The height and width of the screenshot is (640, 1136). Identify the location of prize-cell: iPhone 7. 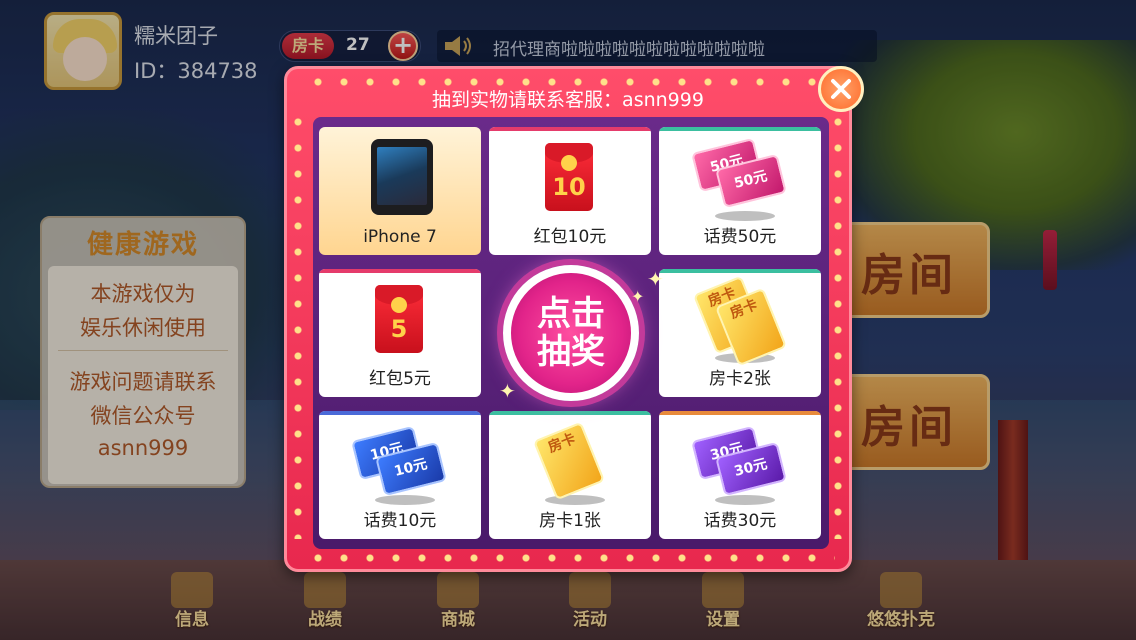
(400, 191).